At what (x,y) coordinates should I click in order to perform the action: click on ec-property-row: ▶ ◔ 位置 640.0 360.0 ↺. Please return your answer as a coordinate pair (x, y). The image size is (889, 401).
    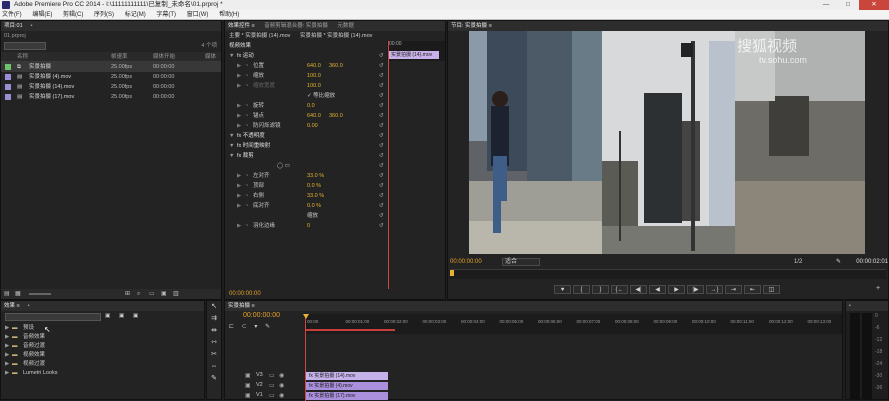
    Looking at the image, I should click on (335, 66).